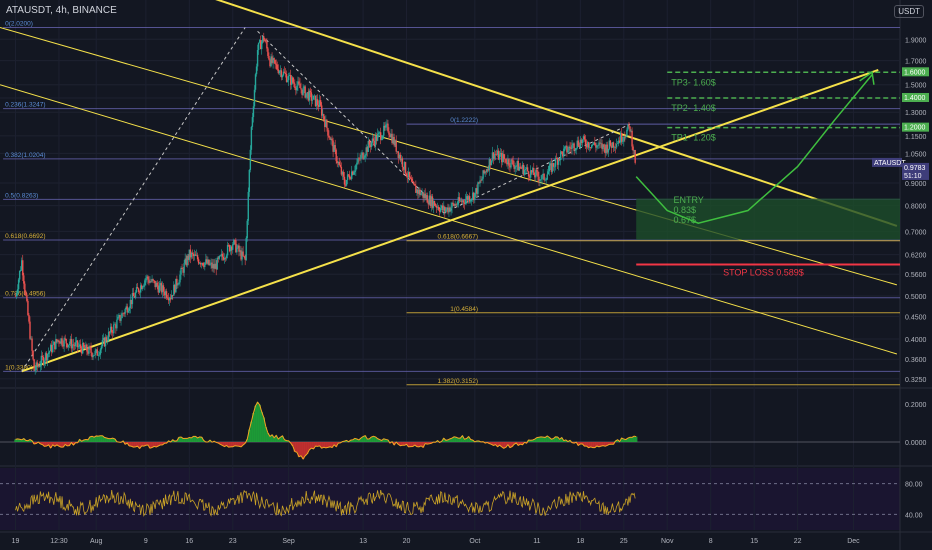 The height and width of the screenshot is (550, 932). I want to click on entry-label: 0.83$, so click(684, 210).